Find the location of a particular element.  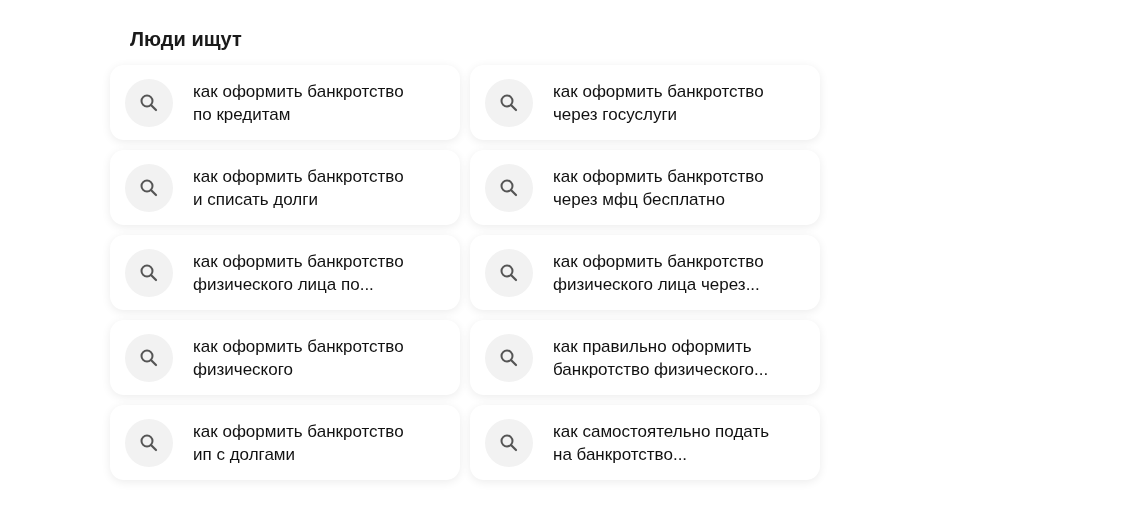

suggestion-text: как оформить банкротство и списать долги is located at coordinates (298, 188).